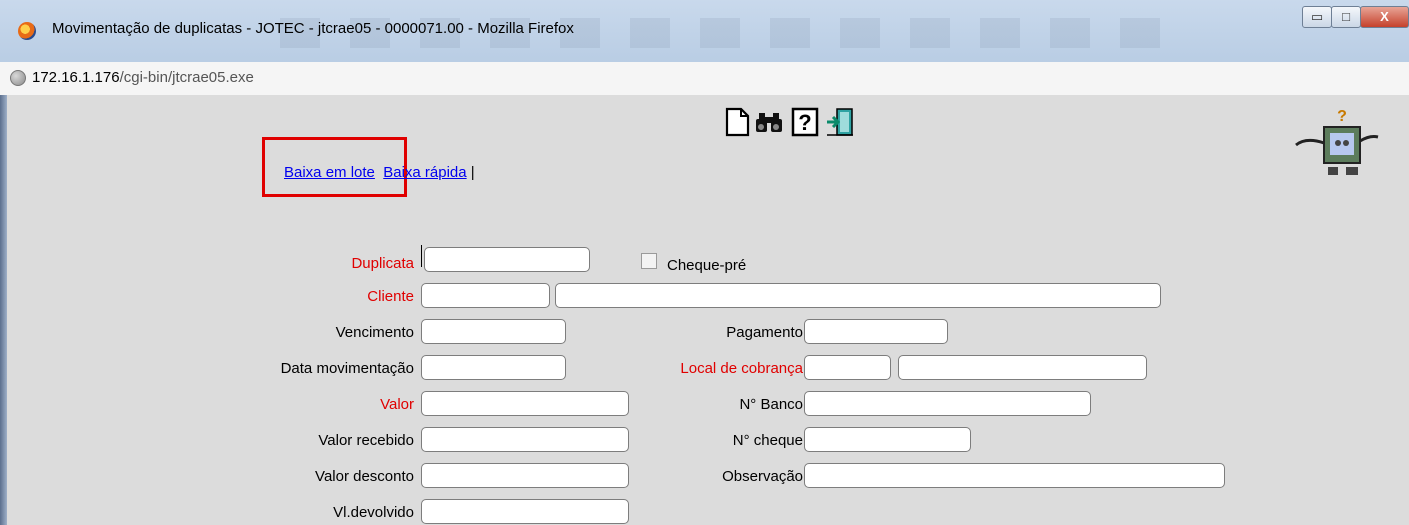 This screenshot has width=1409, height=525. I want to click on globe-icon, so click(18, 78).